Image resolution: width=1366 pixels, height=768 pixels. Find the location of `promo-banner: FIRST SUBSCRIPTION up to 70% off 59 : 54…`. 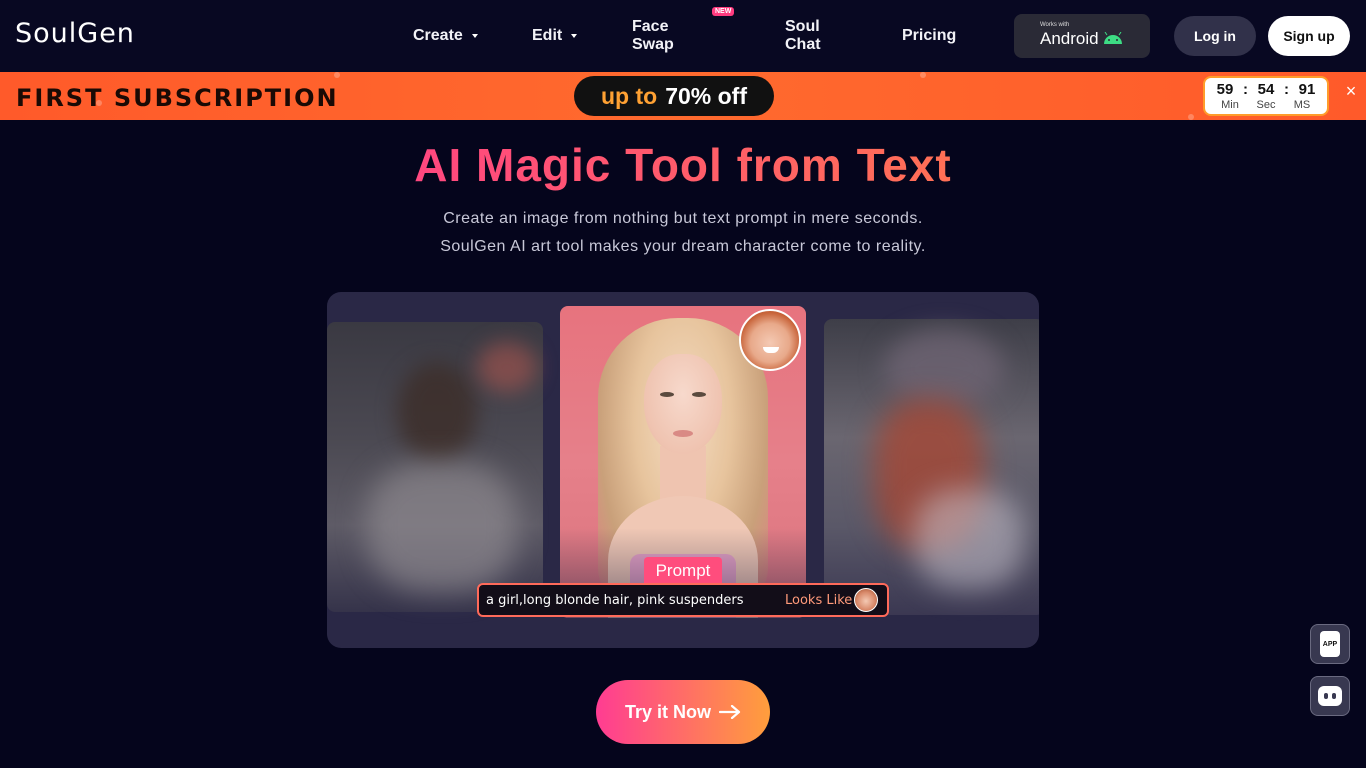

promo-banner: FIRST SUBSCRIPTION up to 70% off 59 : 54… is located at coordinates (683, 96).